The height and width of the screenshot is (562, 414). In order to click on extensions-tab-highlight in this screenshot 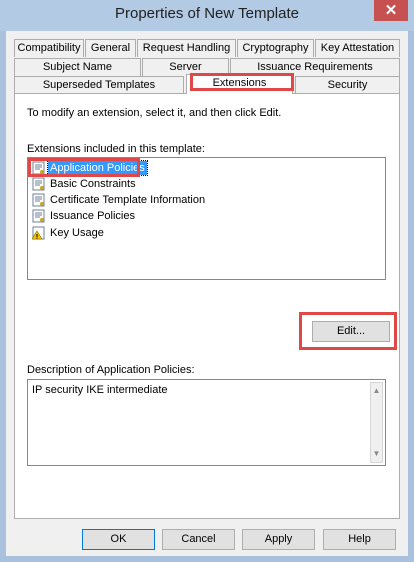, I will do `click(242, 82)`.